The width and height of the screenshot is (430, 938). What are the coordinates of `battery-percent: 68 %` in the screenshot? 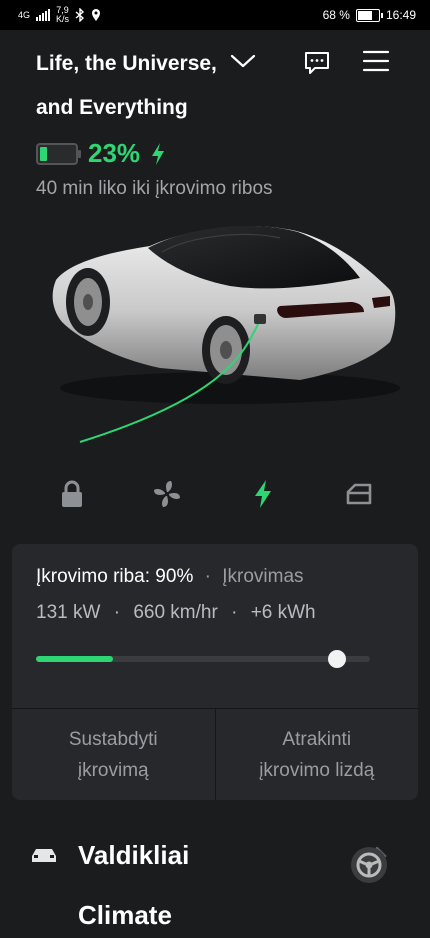 It's located at (336, 15).